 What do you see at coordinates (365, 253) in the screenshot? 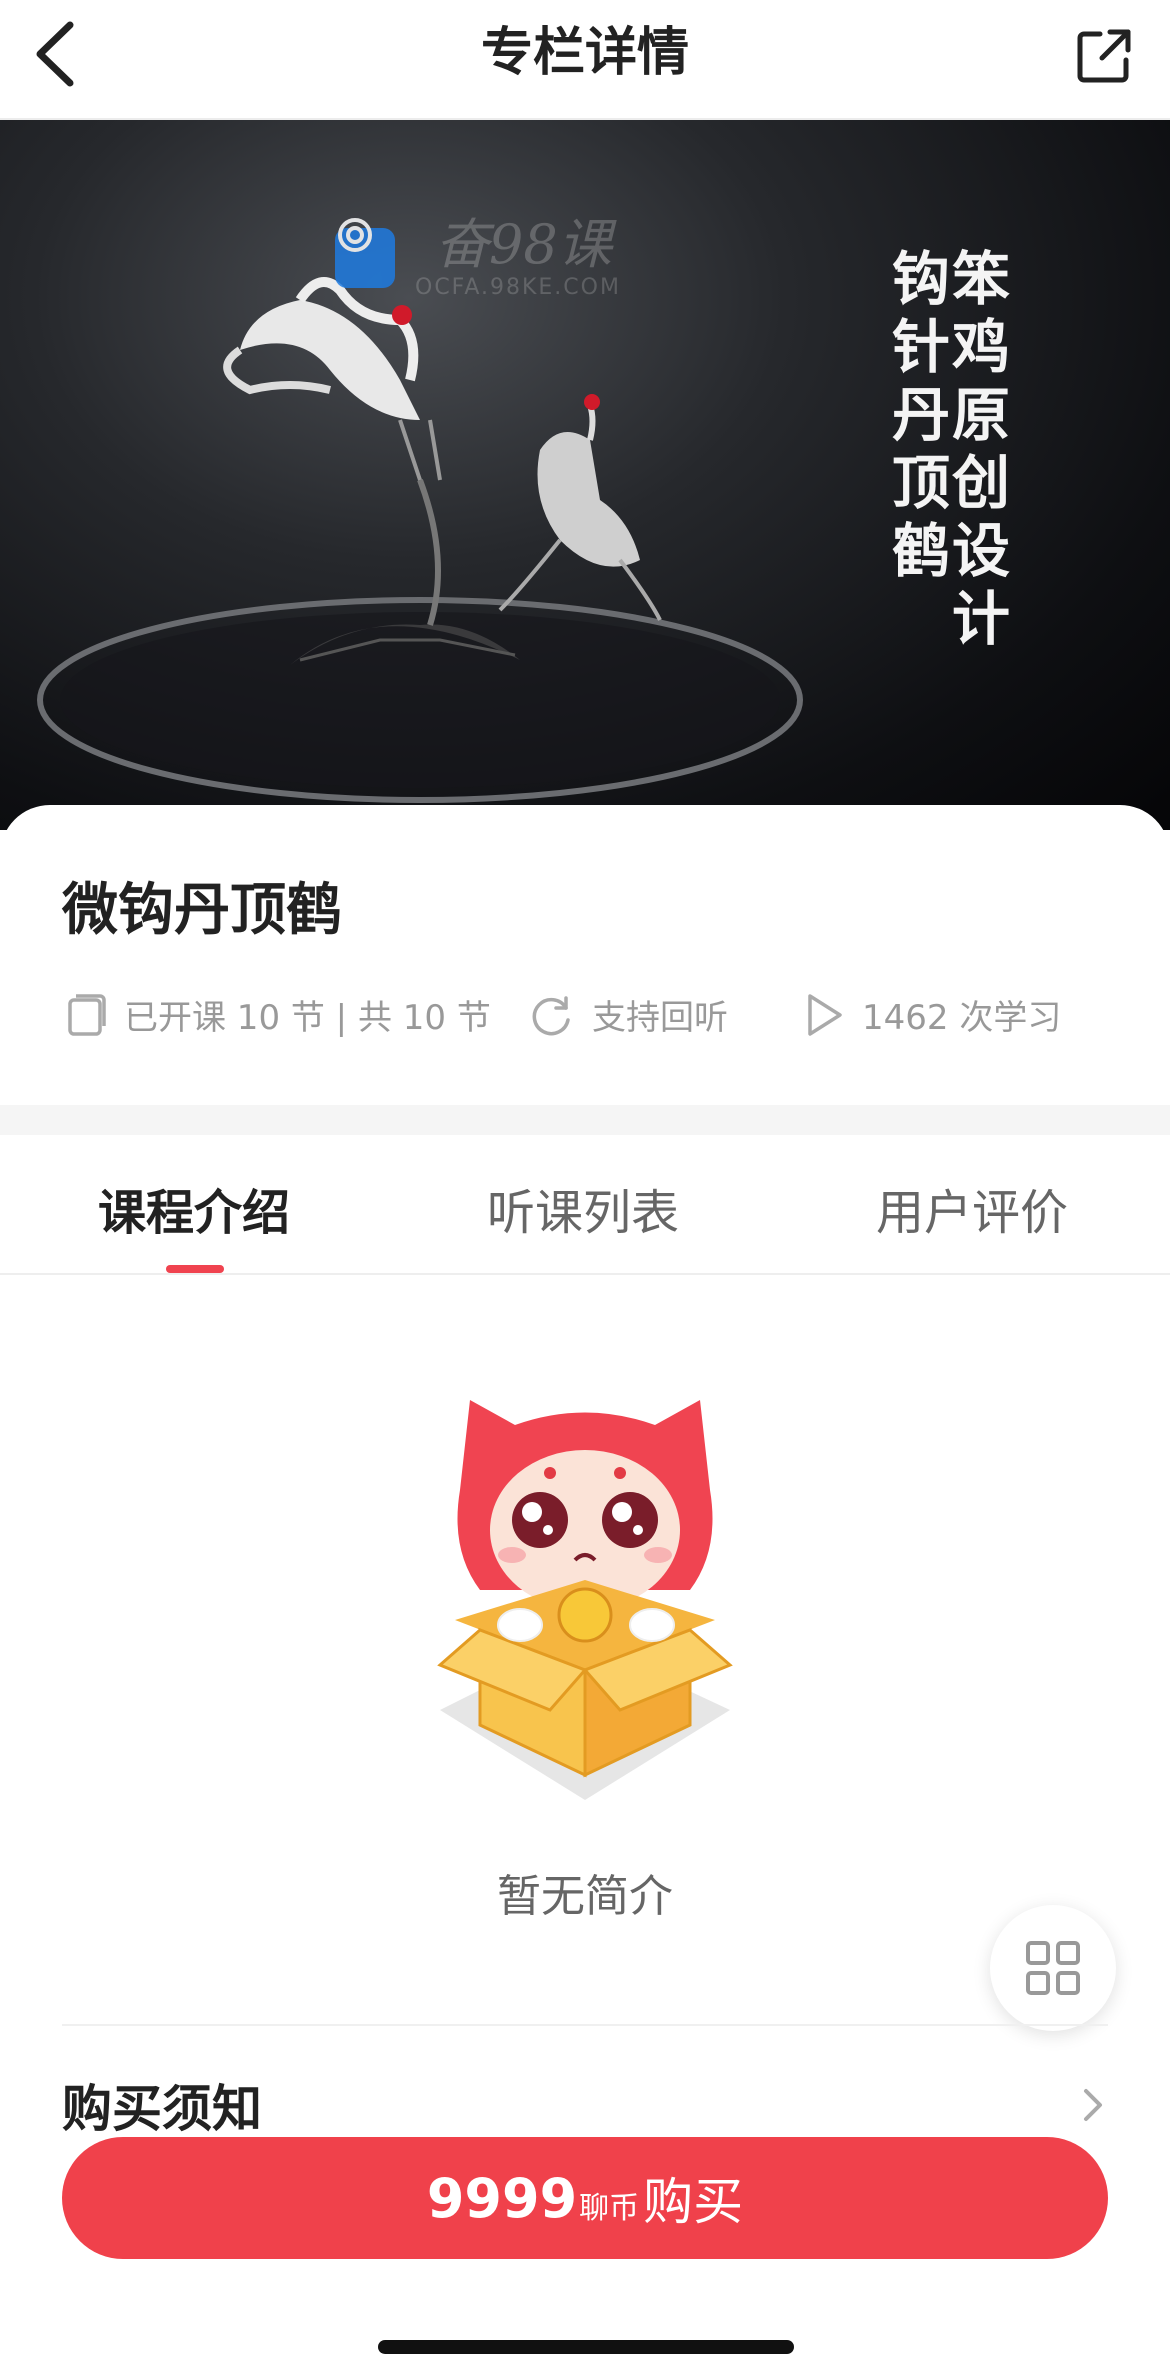
I see `watermark-logo-icon` at bounding box center [365, 253].